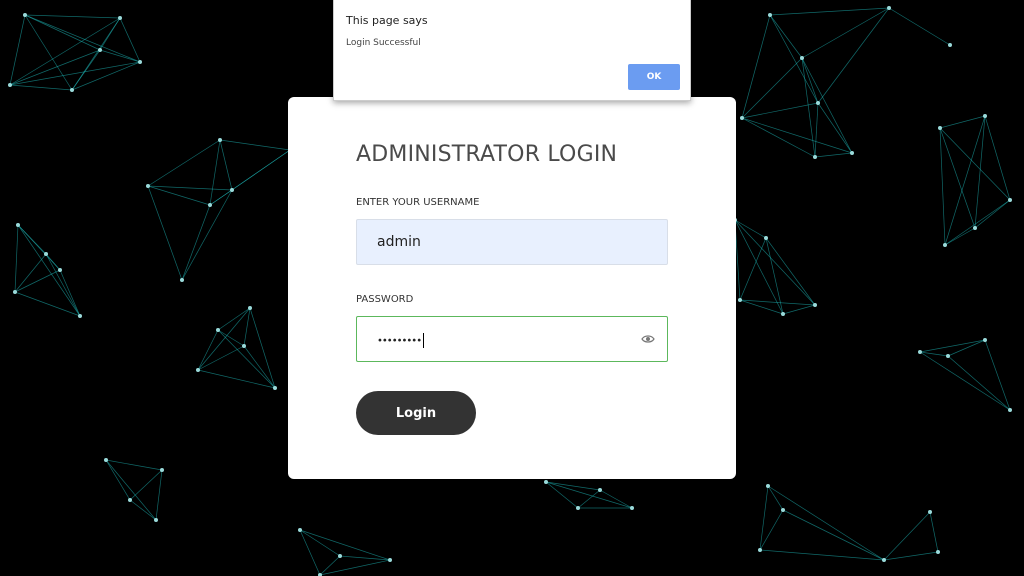 This screenshot has width=1024, height=576. I want to click on dialog-message: Login Successful, so click(383, 43).